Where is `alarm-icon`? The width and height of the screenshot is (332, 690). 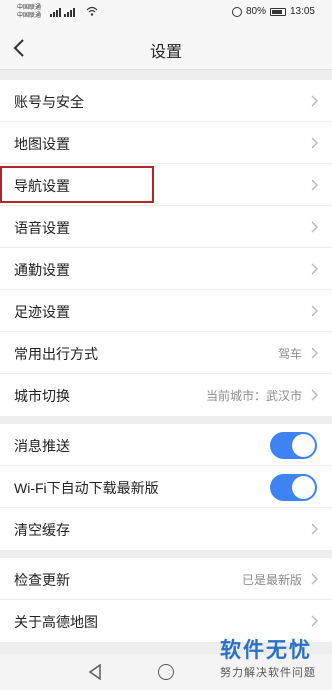
alarm-icon is located at coordinates (236, 11).